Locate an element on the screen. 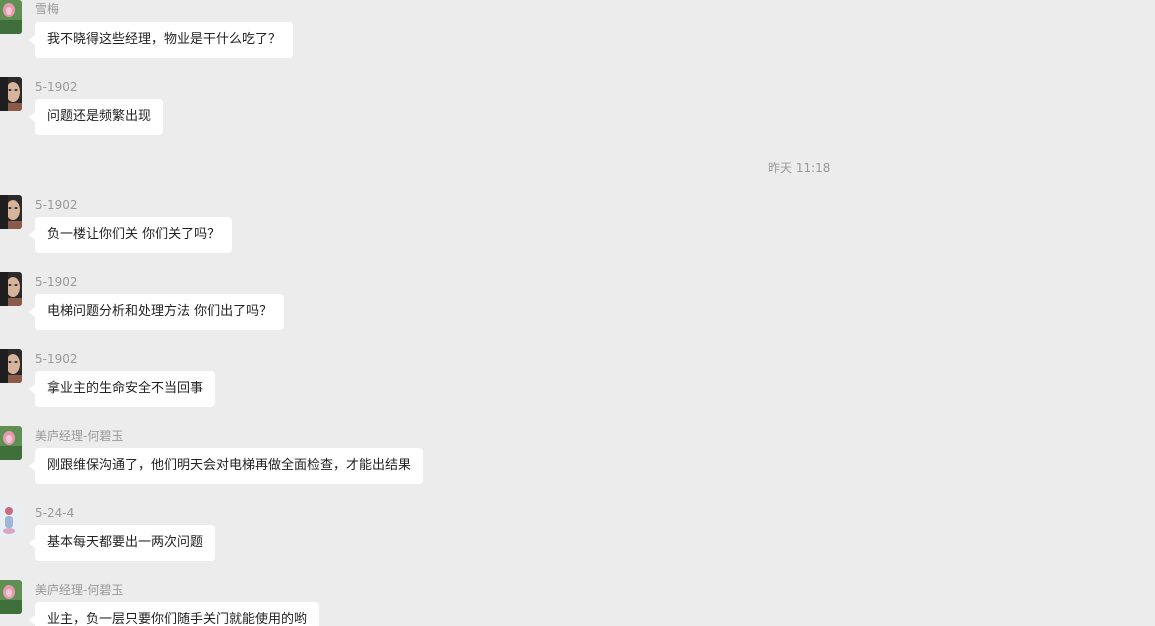  doll-avatar is located at coordinates (11, 520).